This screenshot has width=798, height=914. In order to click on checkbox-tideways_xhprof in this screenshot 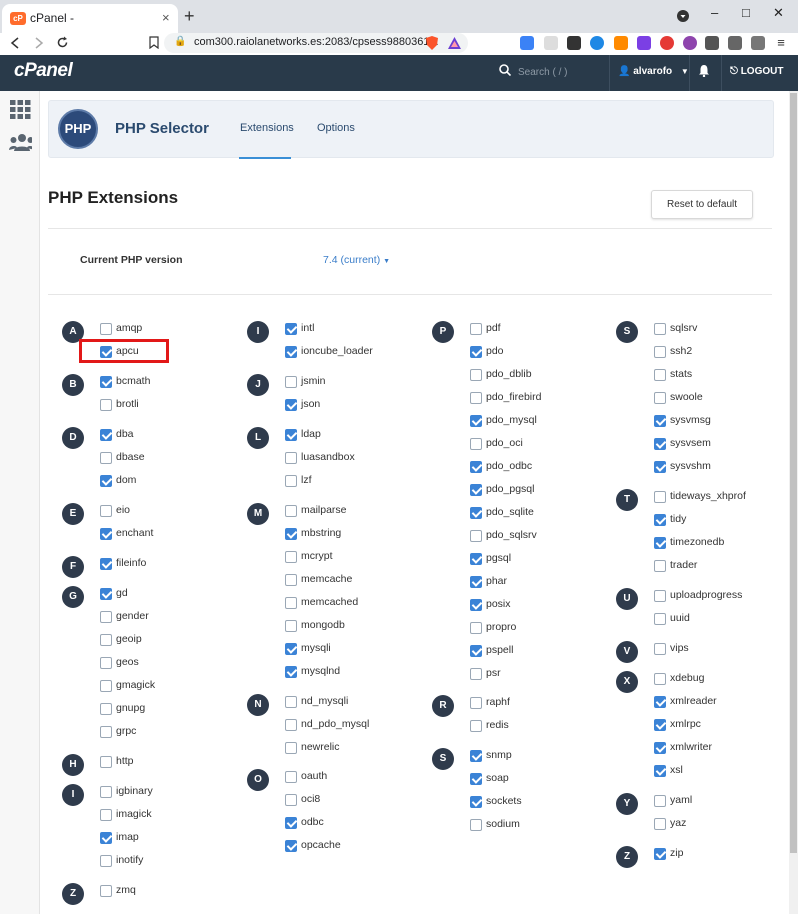, I will do `click(660, 497)`.